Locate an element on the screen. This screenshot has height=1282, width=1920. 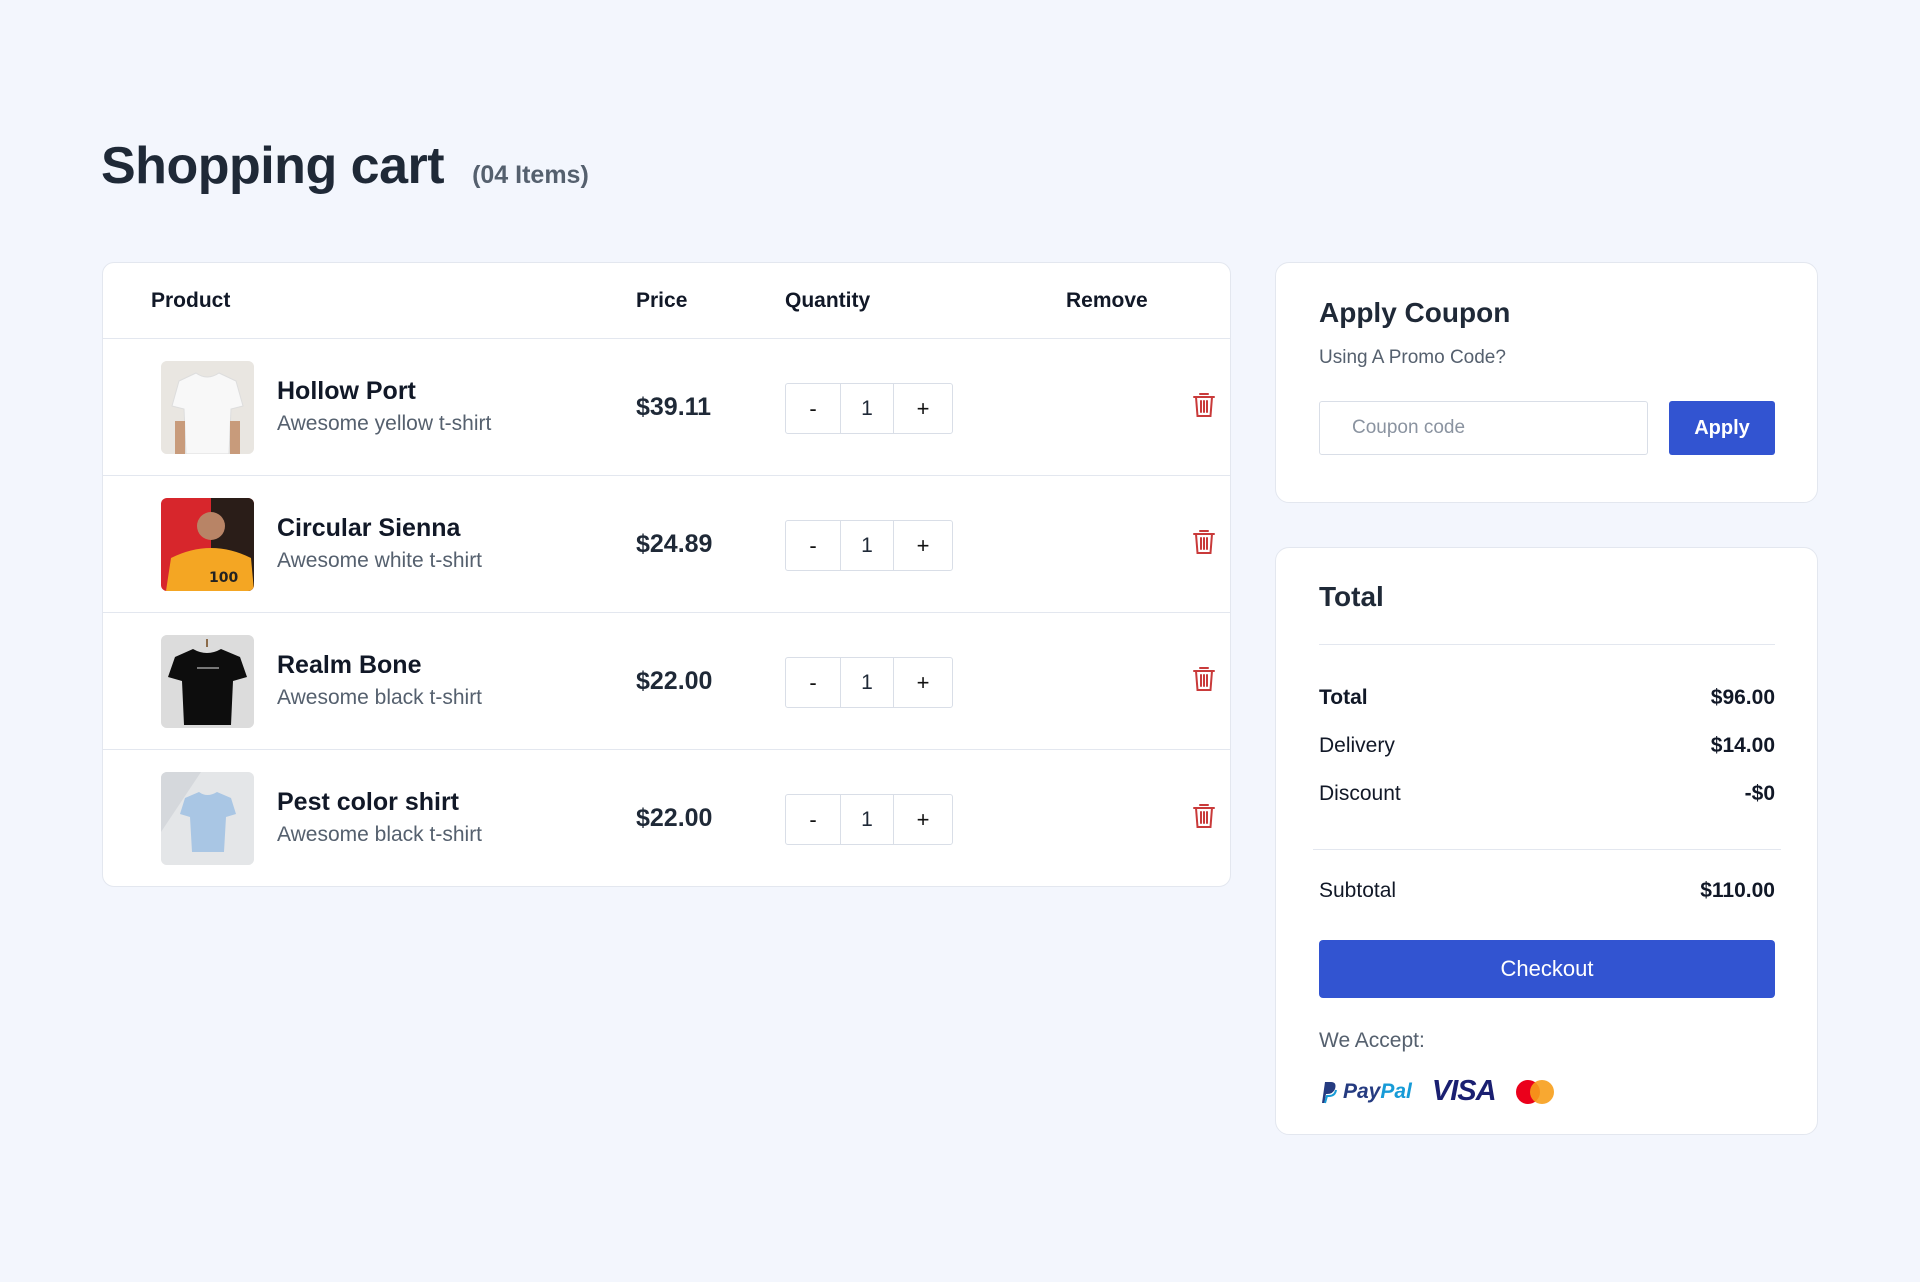
apply-coupon-button: Apply is located at coordinates (1722, 428).